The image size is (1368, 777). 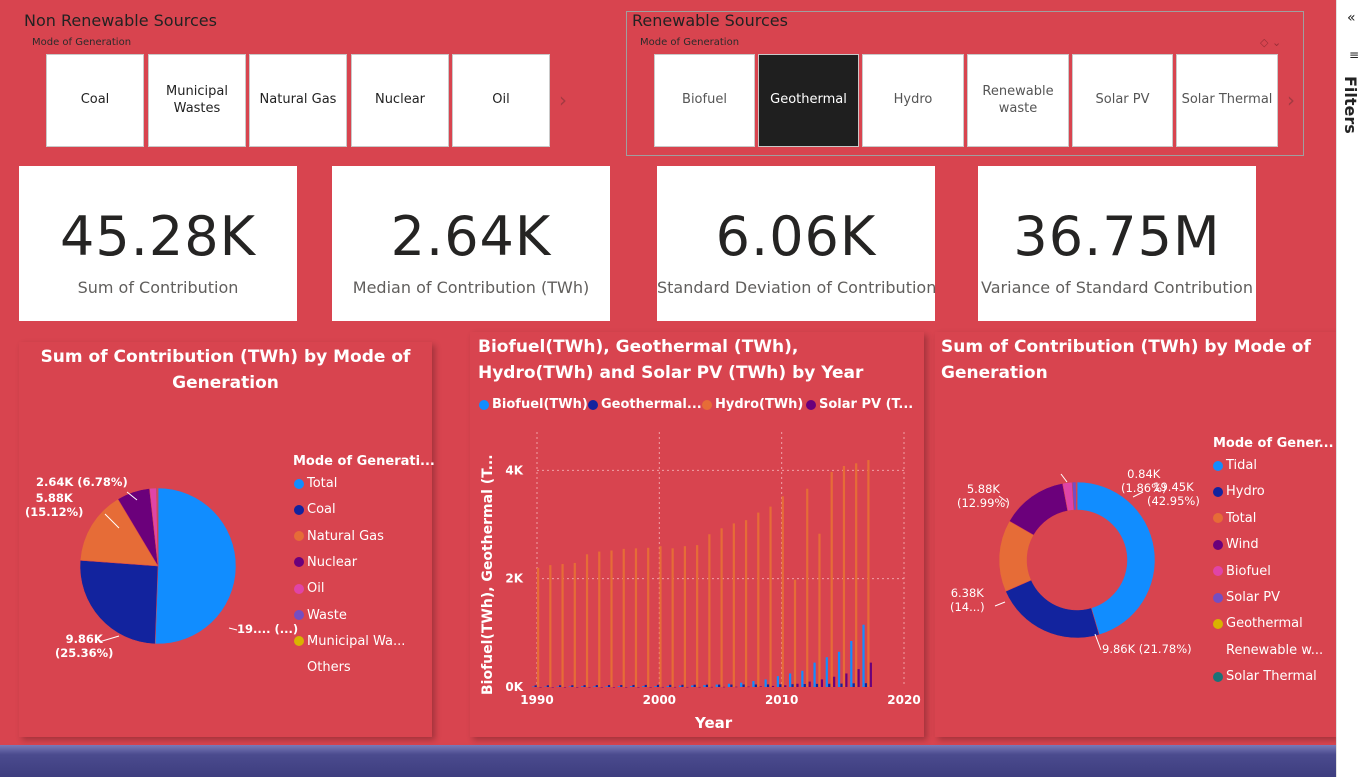 What do you see at coordinates (853, 685) in the screenshot?
I see `bar-geothermal-2016` at bounding box center [853, 685].